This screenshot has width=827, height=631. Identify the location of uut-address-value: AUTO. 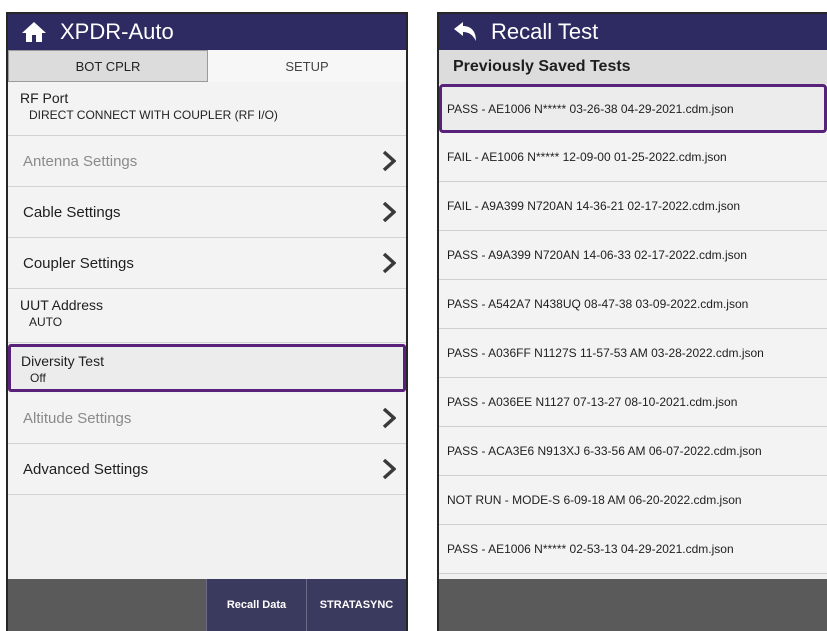
(46, 322).